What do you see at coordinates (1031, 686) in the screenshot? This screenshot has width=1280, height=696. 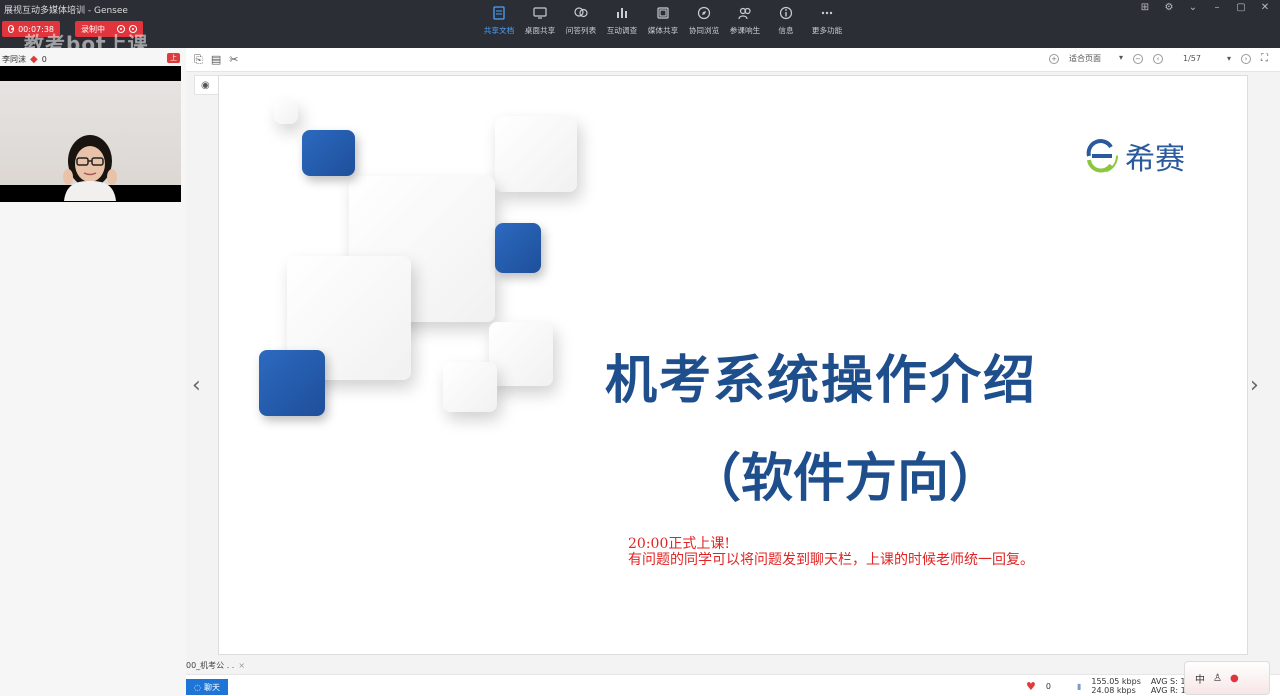 I see `like-icon: ♥` at bounding box center [1031, 686].